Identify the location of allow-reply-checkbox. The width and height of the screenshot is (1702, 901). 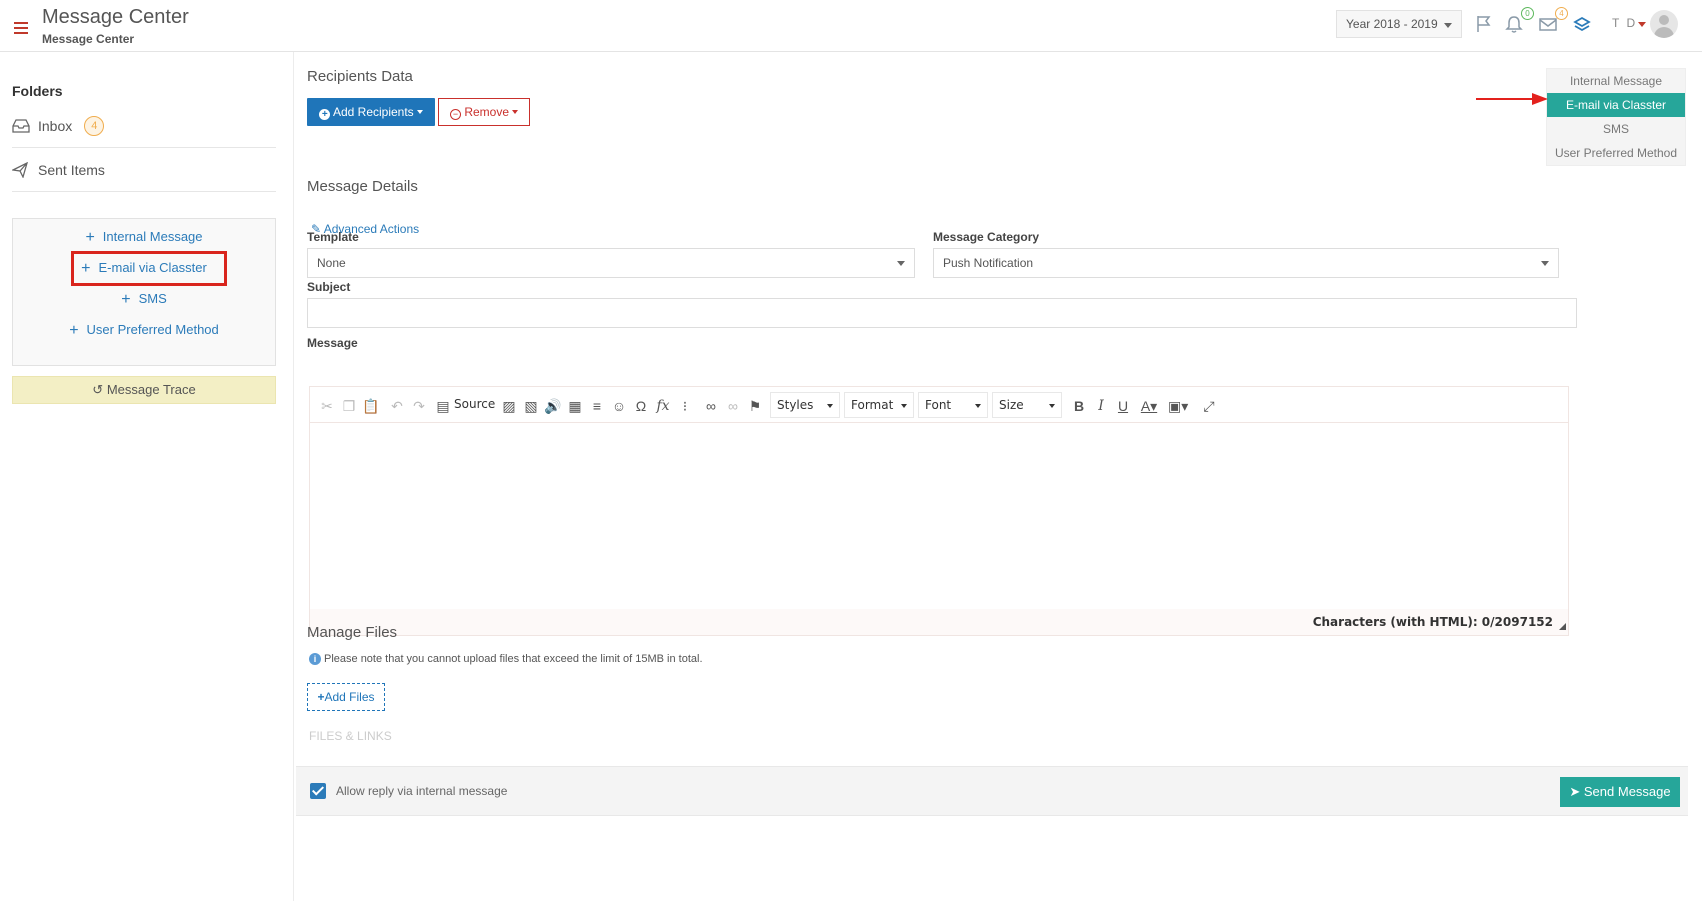
(318, 791).